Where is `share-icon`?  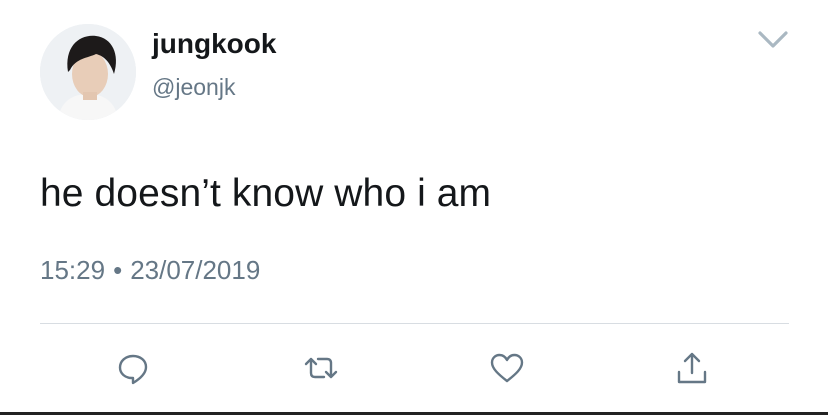 share-icon is located at coordinates (692, 368).